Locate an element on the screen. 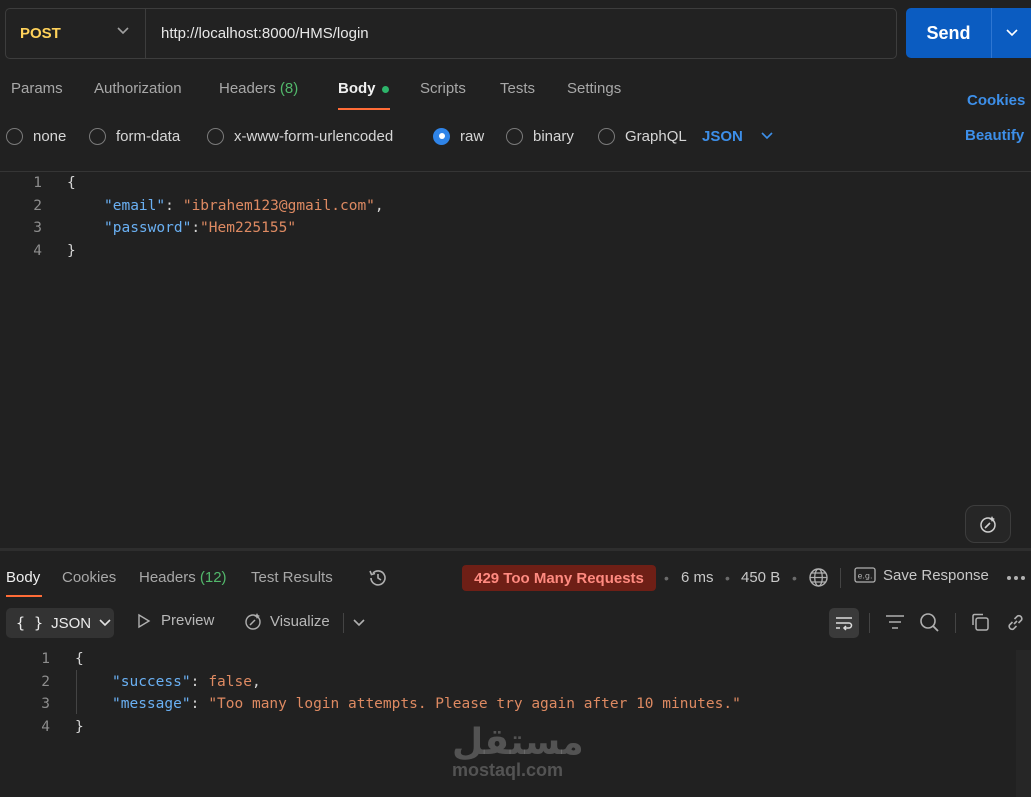 The image size is (1031, 797). search-icon is located at coordinates (929, 622).